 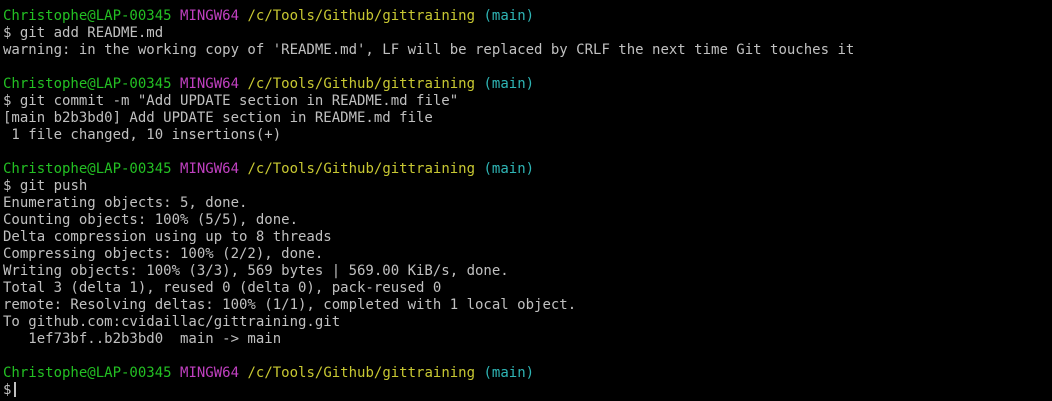 I want to click on active-input-line: $, so click(x=527, y=390).